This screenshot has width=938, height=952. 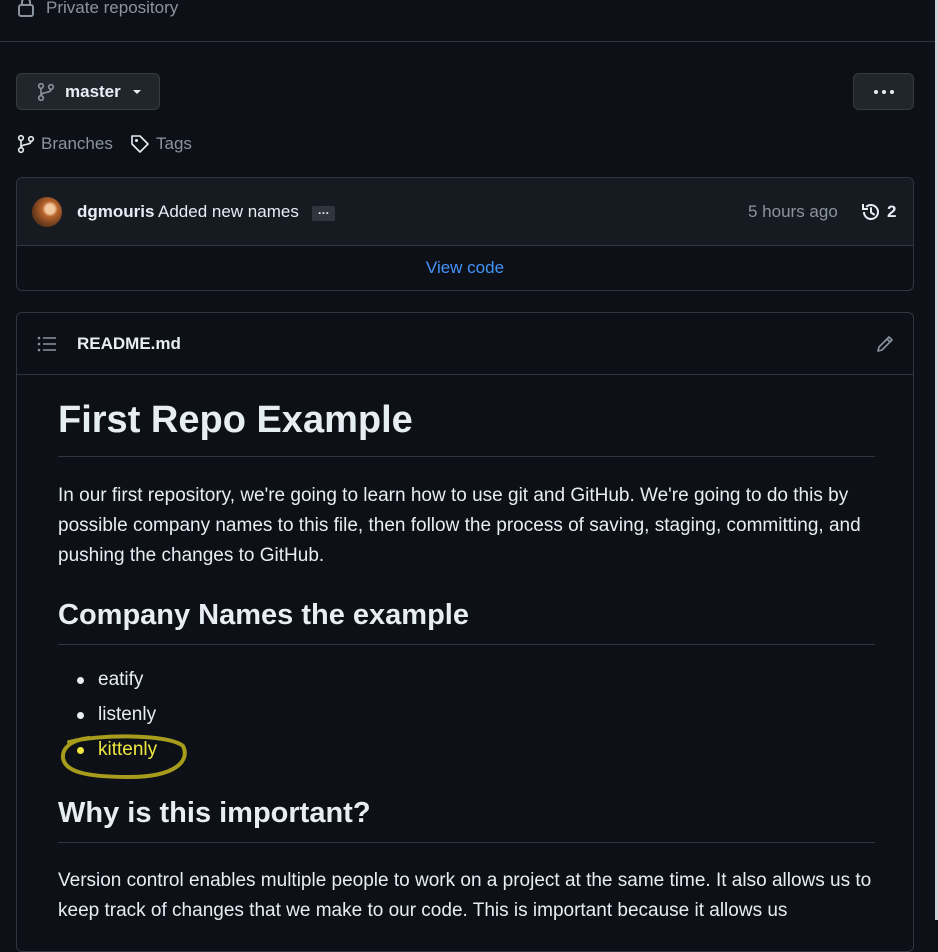 I want to click on list-outline-icon, so click(x=47, y=344).